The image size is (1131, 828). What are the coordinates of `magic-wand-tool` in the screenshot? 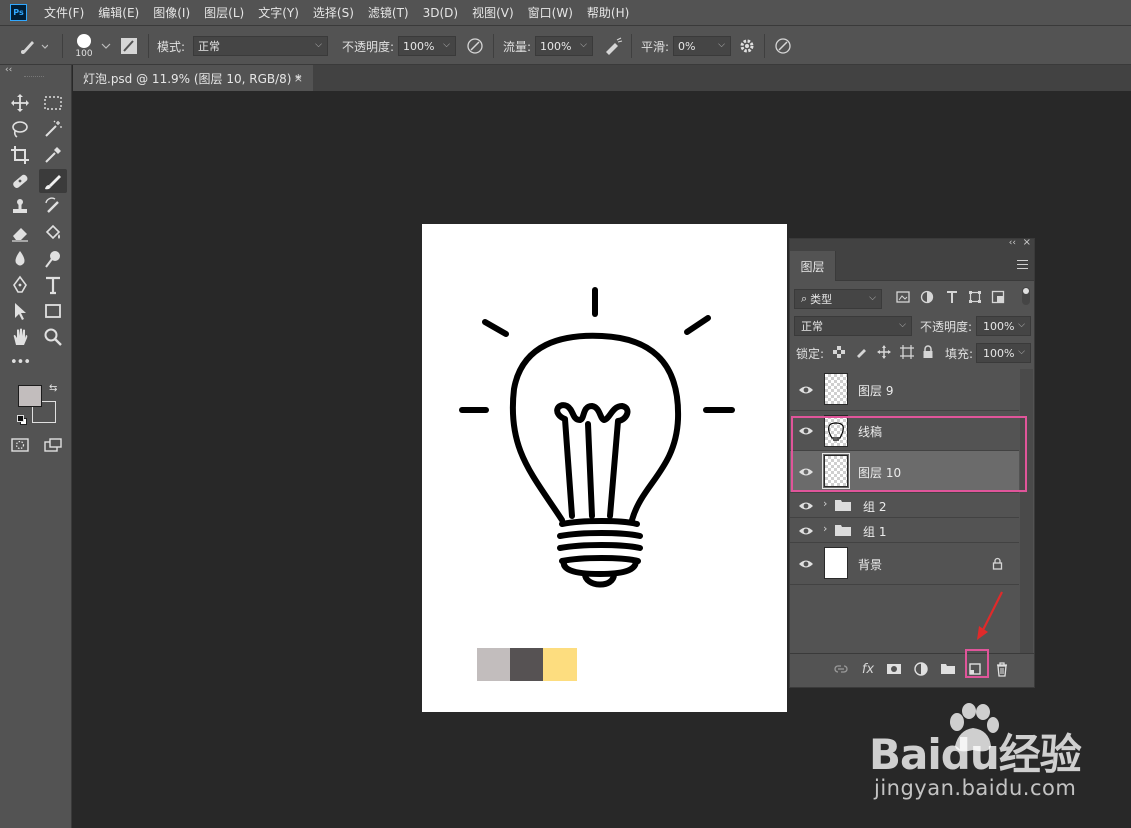 It's located at (53, 129).